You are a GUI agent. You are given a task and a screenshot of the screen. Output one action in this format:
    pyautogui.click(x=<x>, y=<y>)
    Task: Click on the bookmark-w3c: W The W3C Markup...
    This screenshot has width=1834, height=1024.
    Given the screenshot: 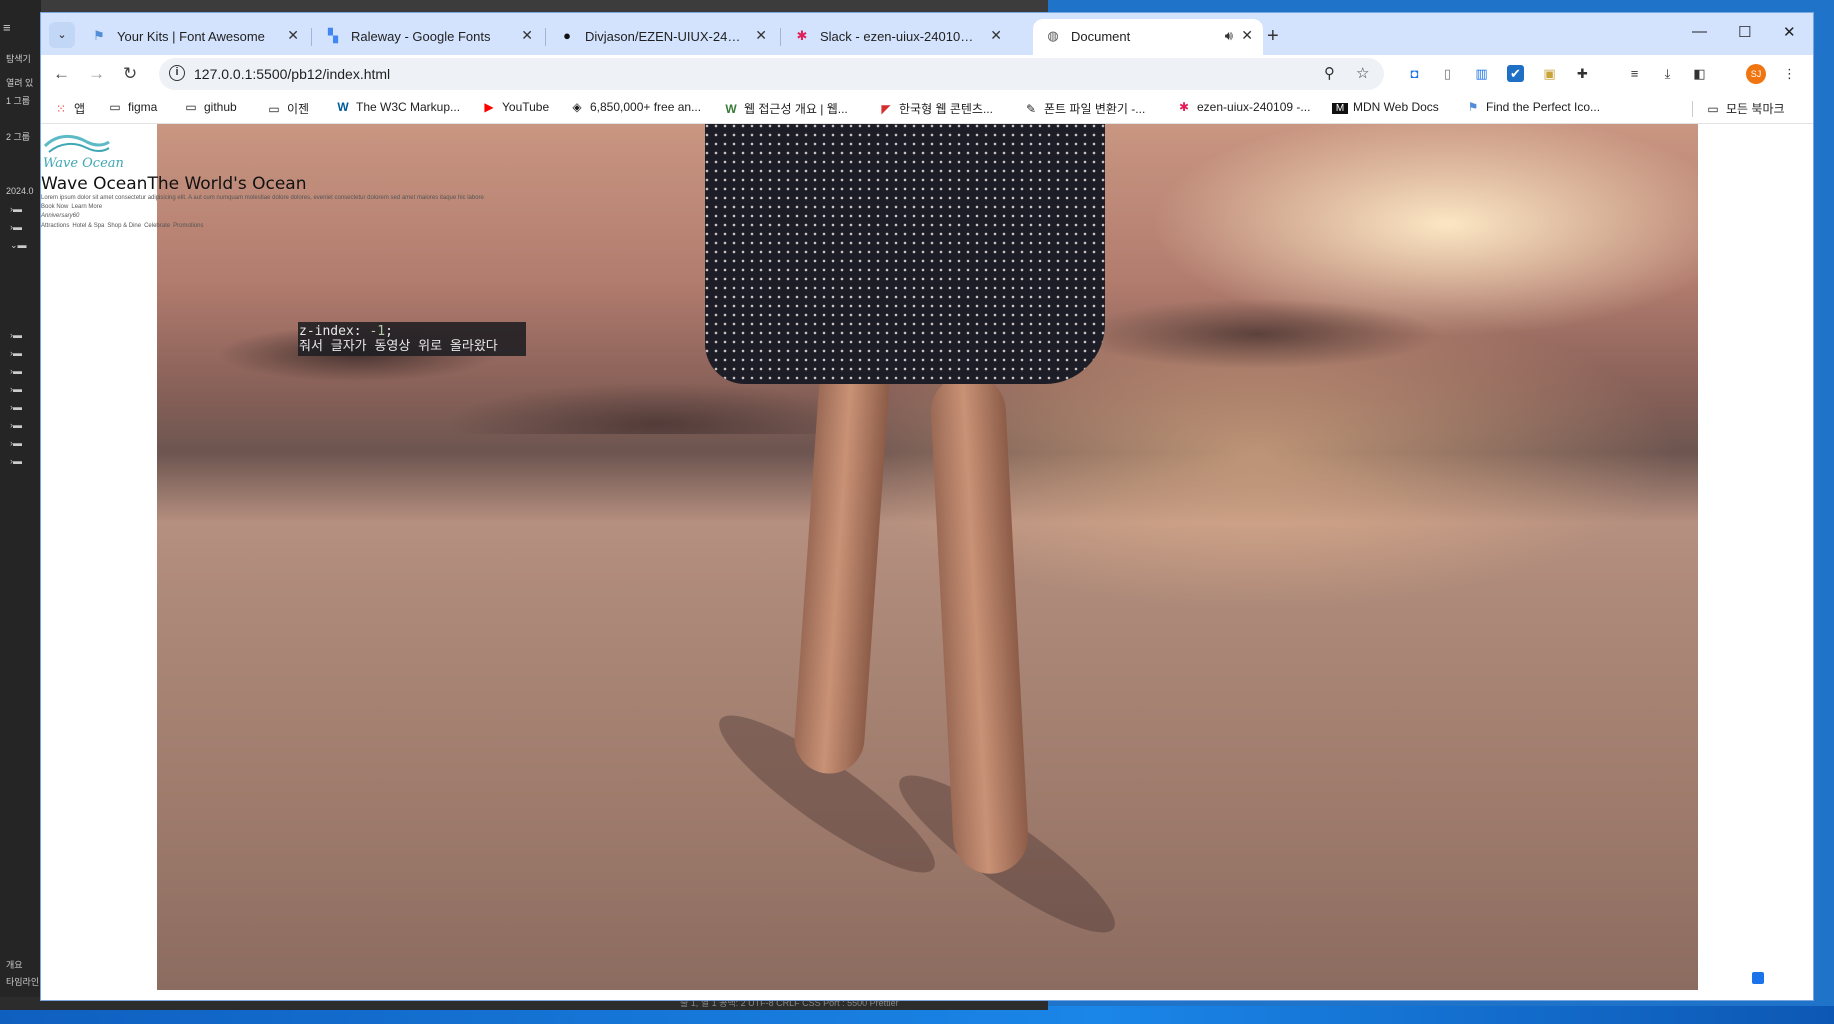 What is the action you would take?
    pyautogui.click(x=397, y=107)
    